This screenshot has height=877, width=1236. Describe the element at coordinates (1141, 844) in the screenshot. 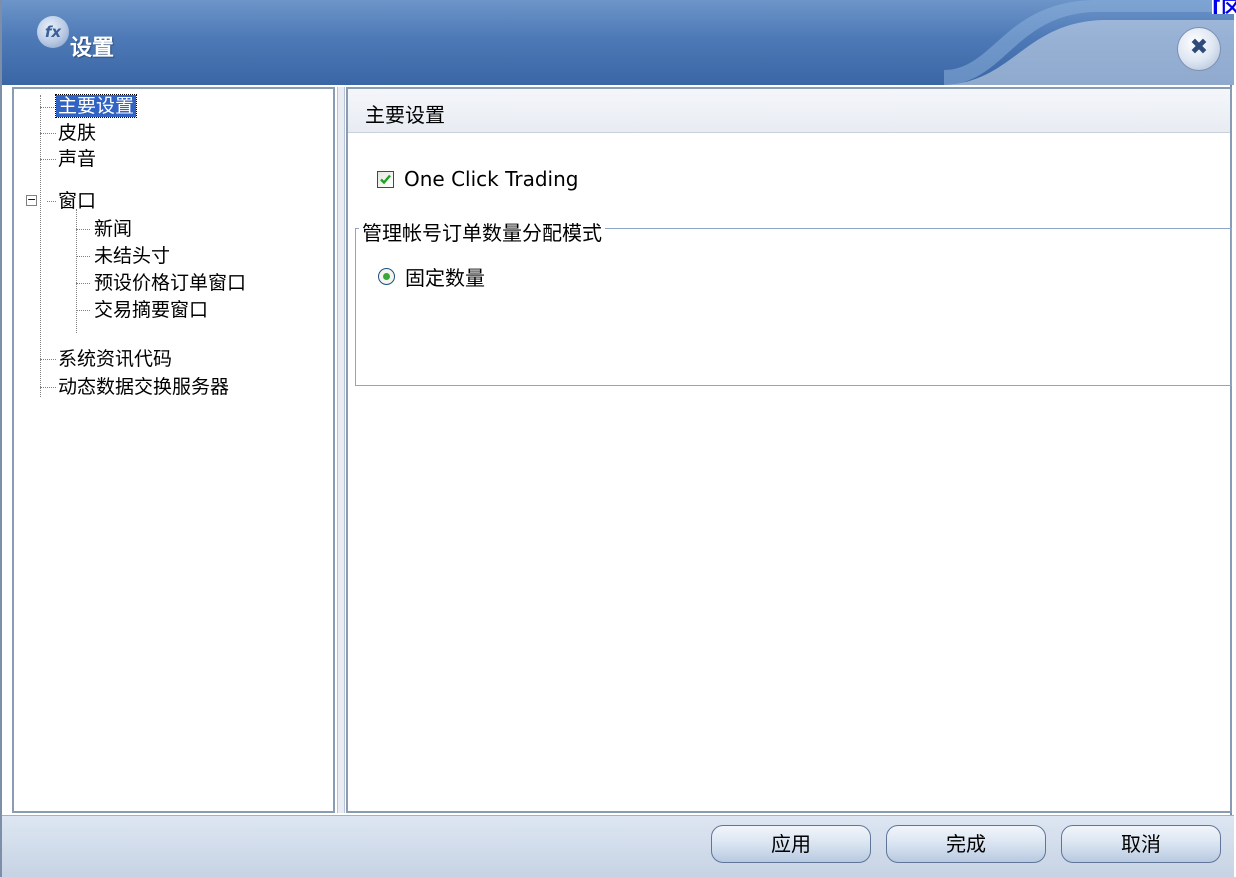

I see `cancel-button: 取消` at that location.